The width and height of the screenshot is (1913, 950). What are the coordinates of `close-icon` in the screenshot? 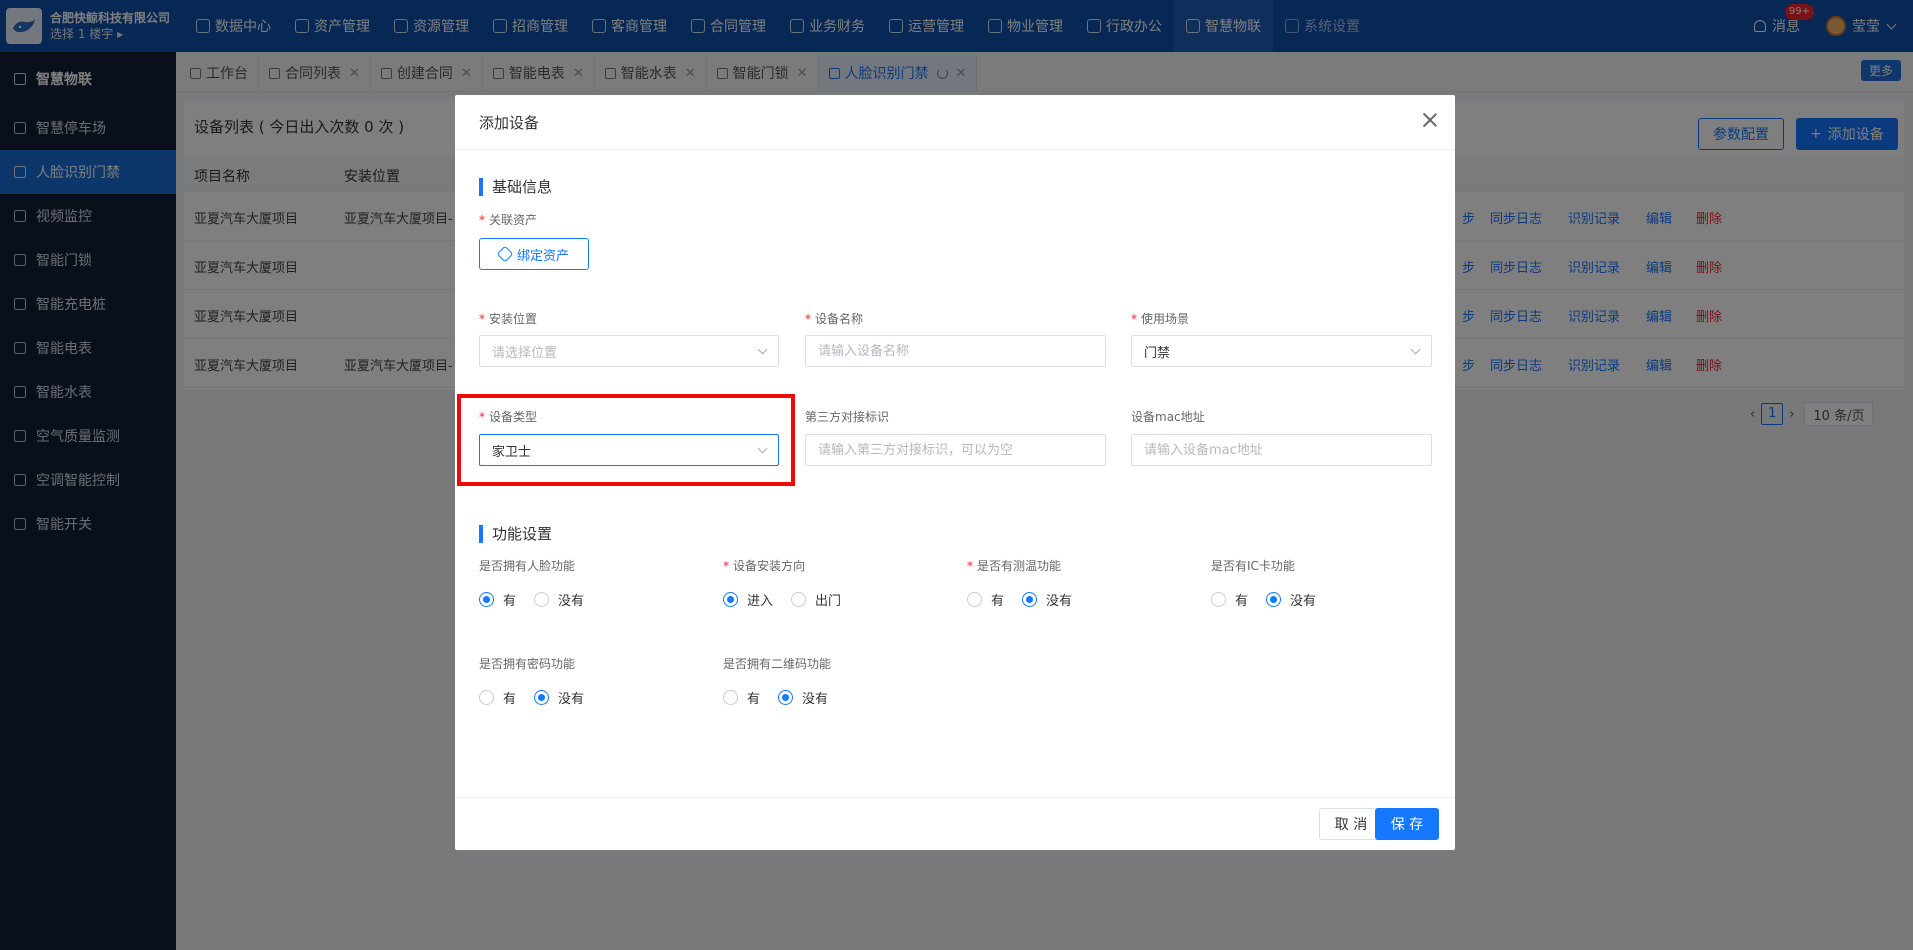 It's located at (1430, 120).